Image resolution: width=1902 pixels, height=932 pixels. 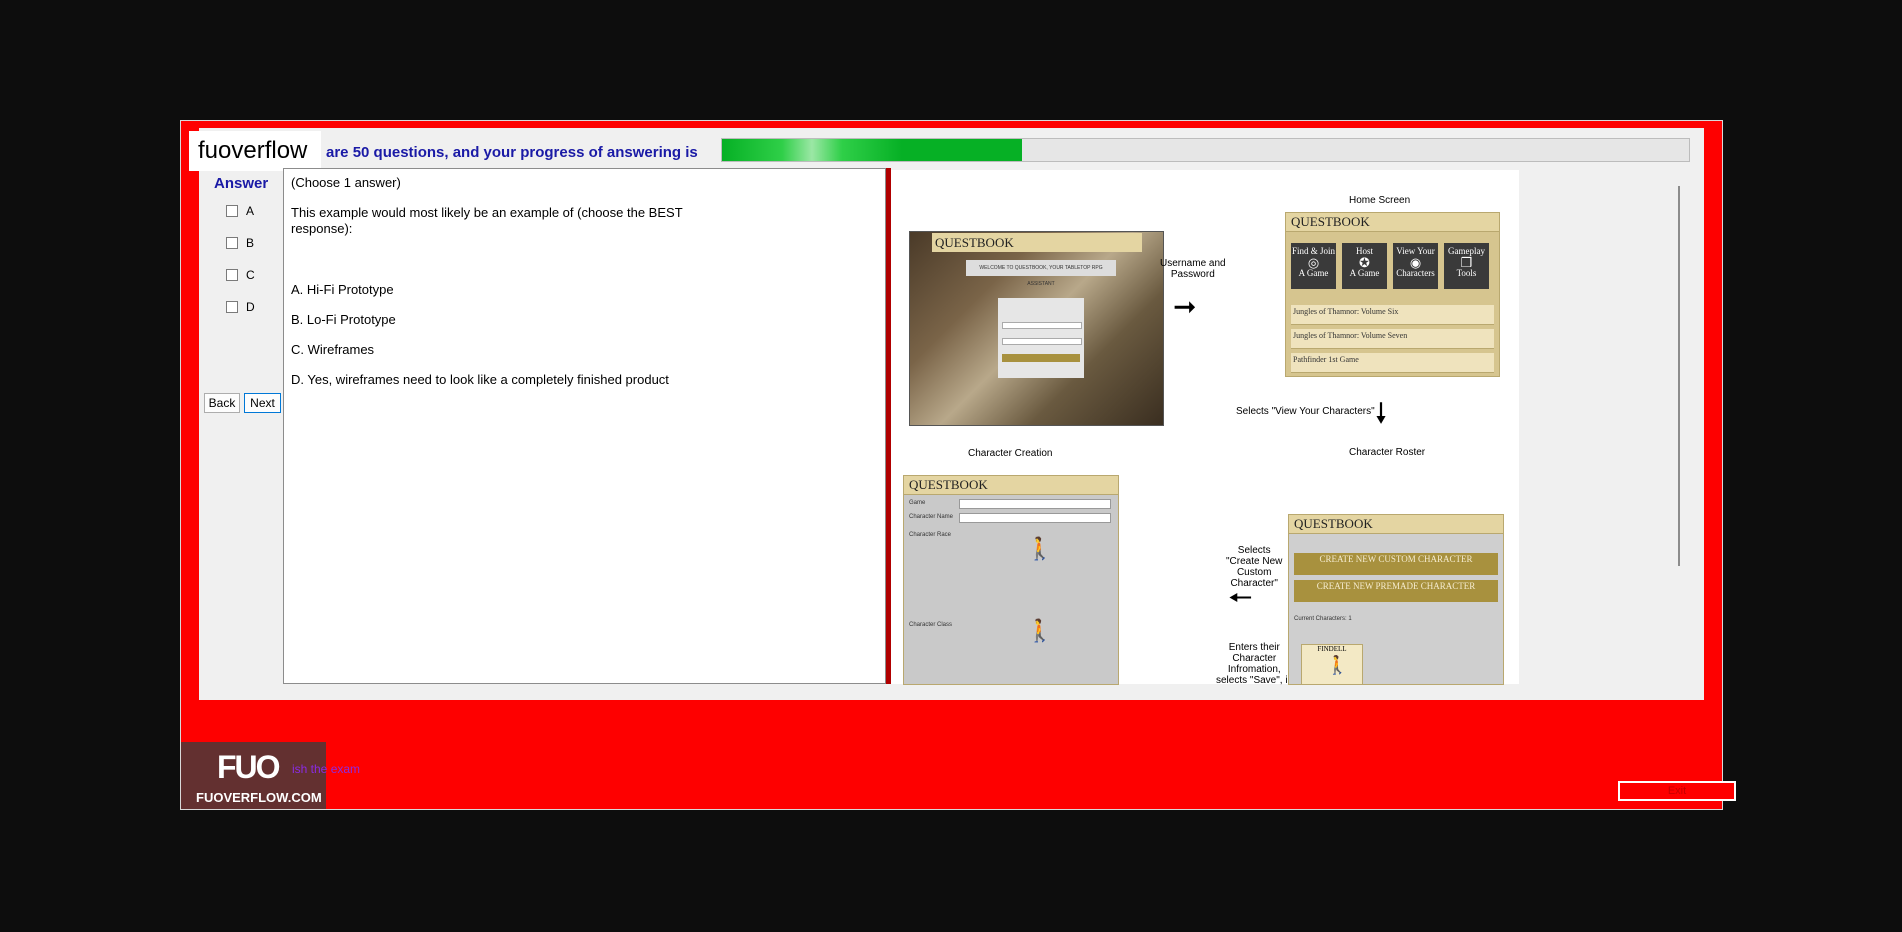 What do you see at coordinates (240, 307) in the screenshot?
I see `option-d: D` at bounding box center [240, 307].